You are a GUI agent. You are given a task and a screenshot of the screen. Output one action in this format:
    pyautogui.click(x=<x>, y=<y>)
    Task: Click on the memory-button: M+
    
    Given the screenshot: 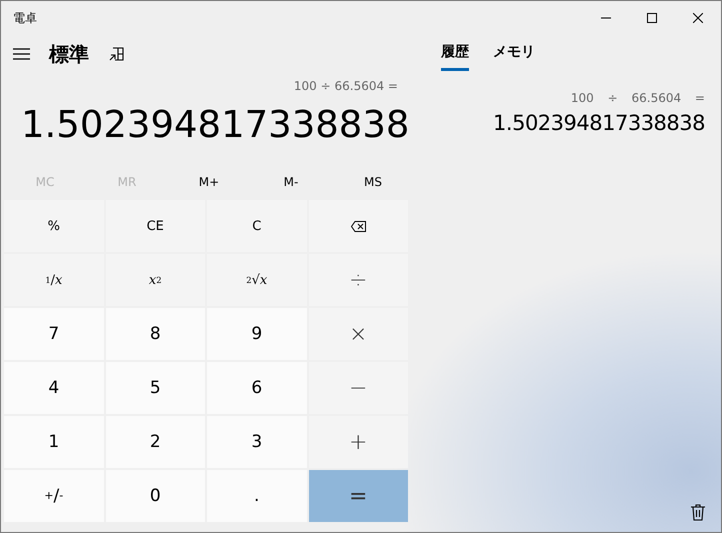 What is the action you would take?
    pyautogui.click(x=209, y=181)
    